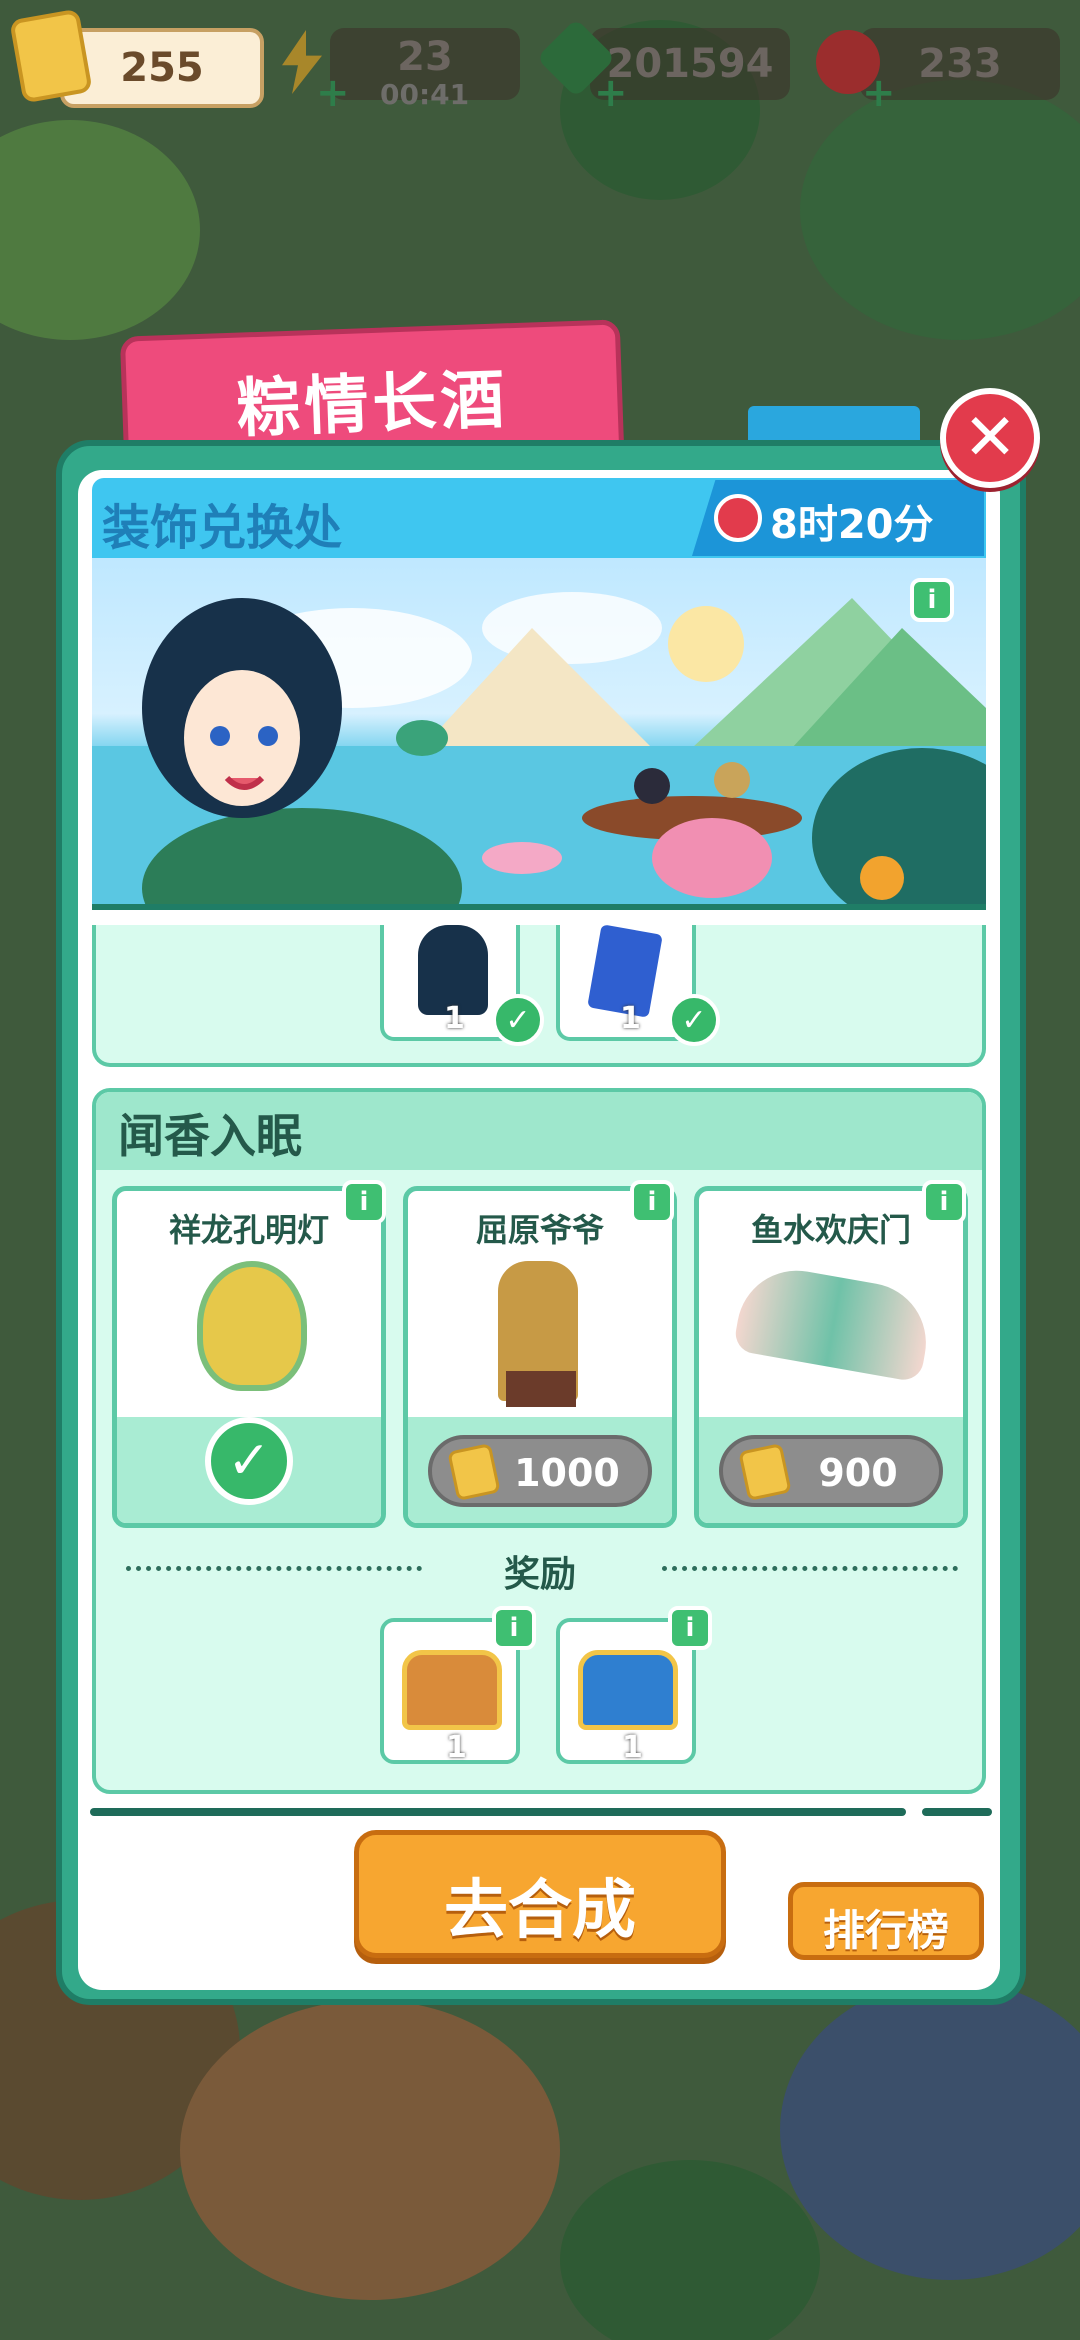  I want to click on decor-card-gate: 鱼水欢庆门 900, so click(831, 1357).